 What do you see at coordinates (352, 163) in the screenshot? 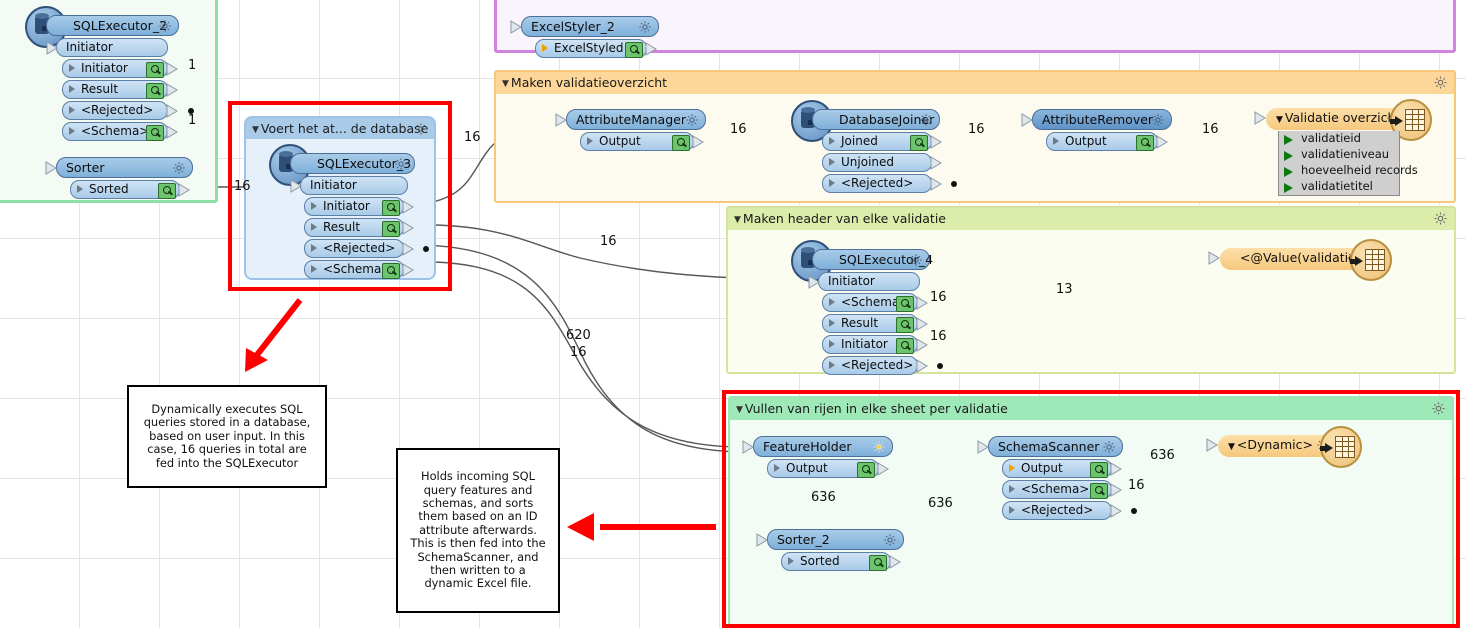
I see `node-header: SQLExecutor_3` at bounding box center [352, 163].